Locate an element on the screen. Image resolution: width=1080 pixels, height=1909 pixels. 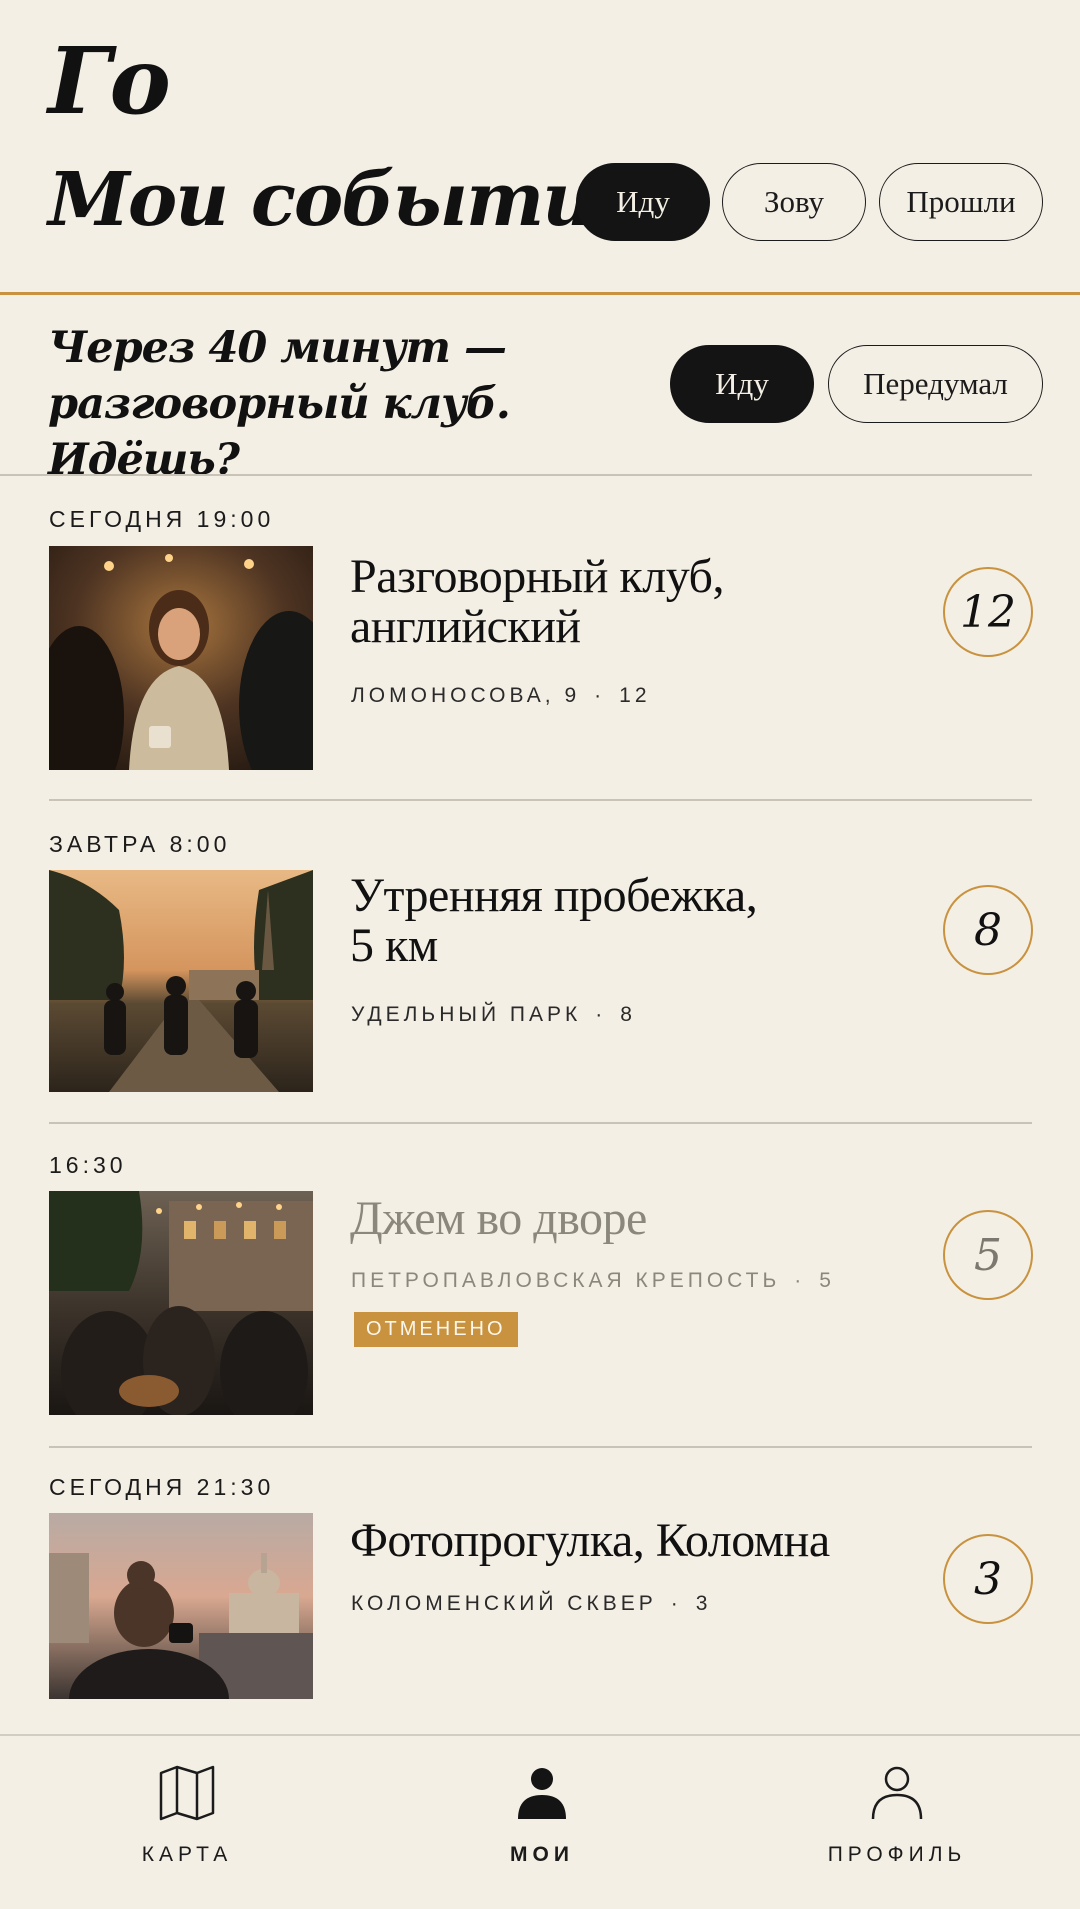
event-time: 16:30 is located at coordinates (88, 1165).